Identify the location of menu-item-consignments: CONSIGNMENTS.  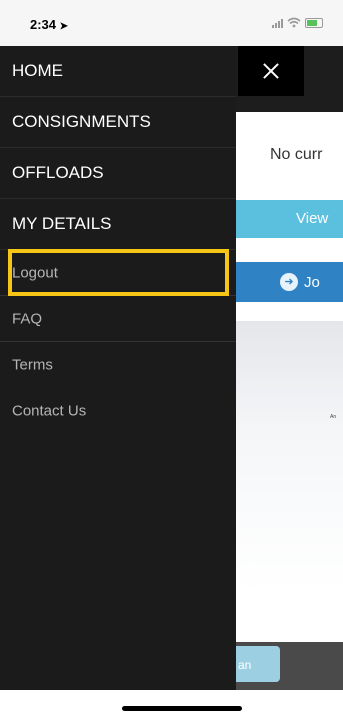
(118, 122).